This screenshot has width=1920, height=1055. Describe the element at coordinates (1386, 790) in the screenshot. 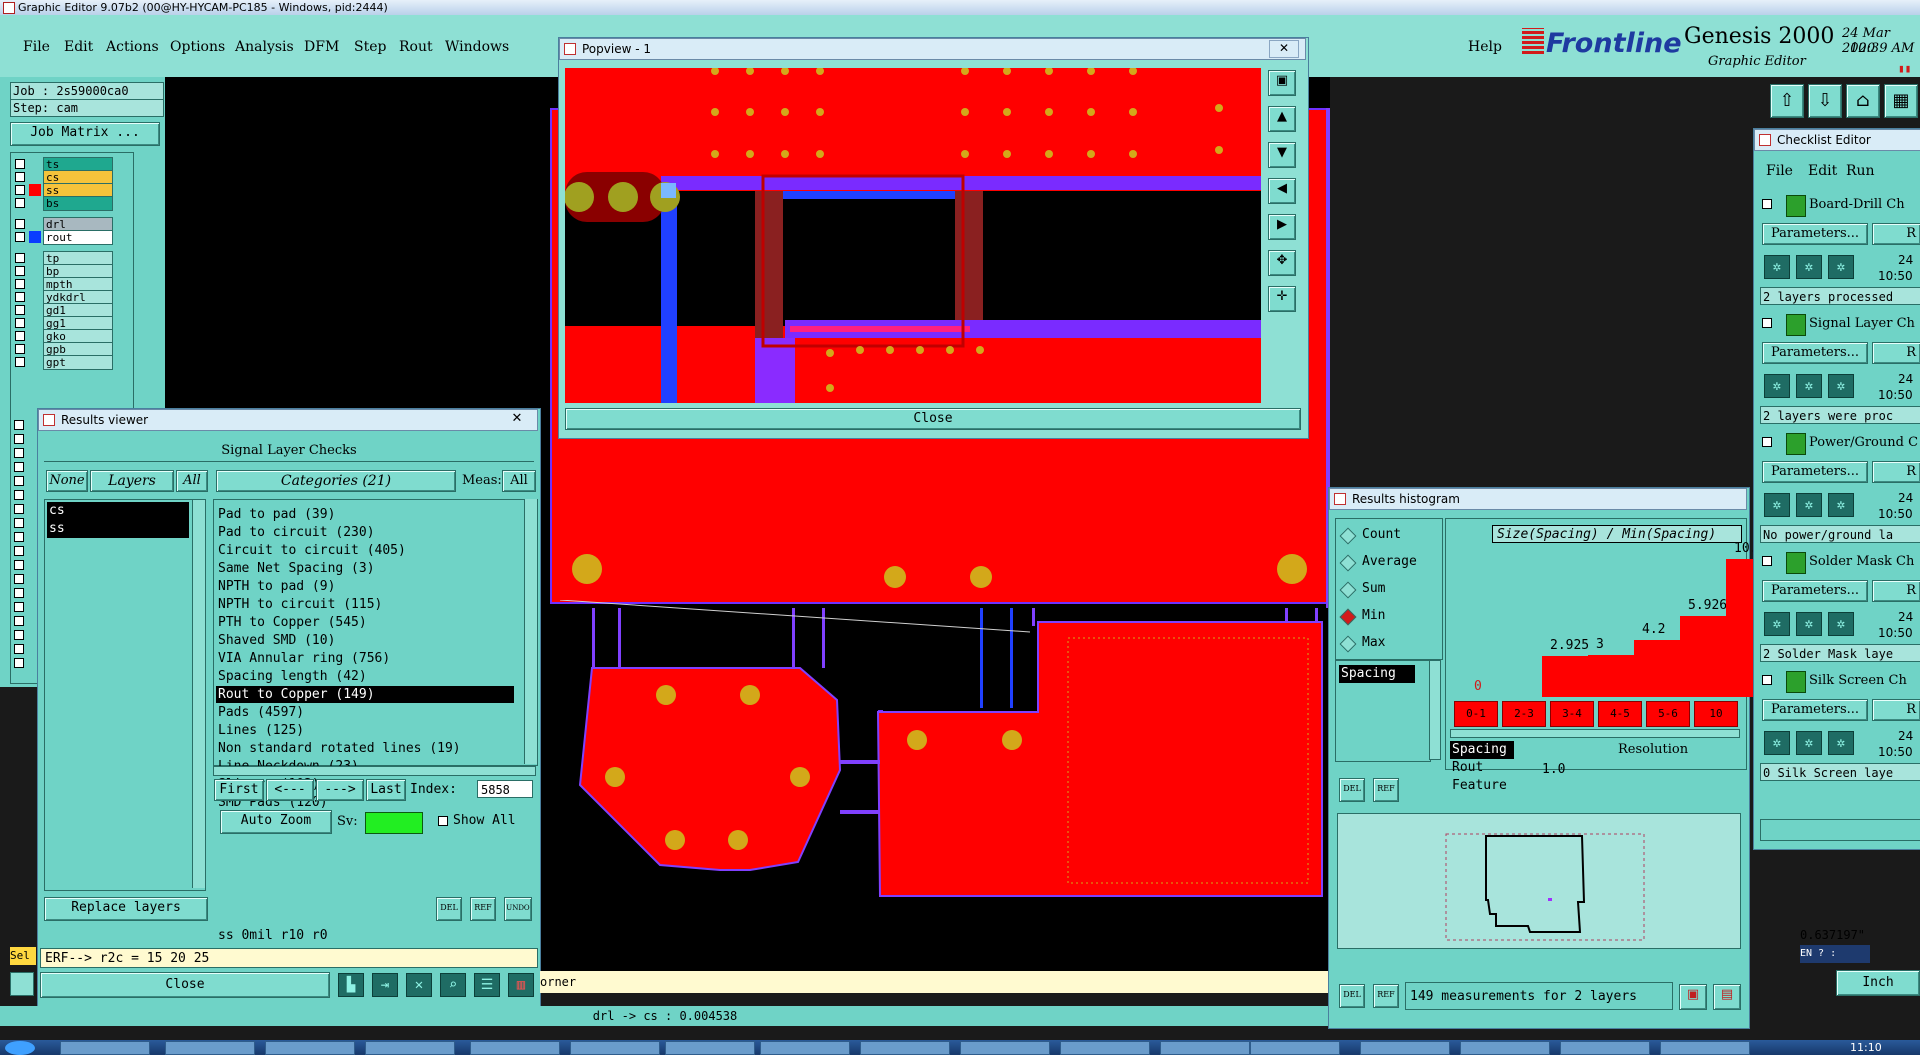

I see `ref-button: REF` at that location.